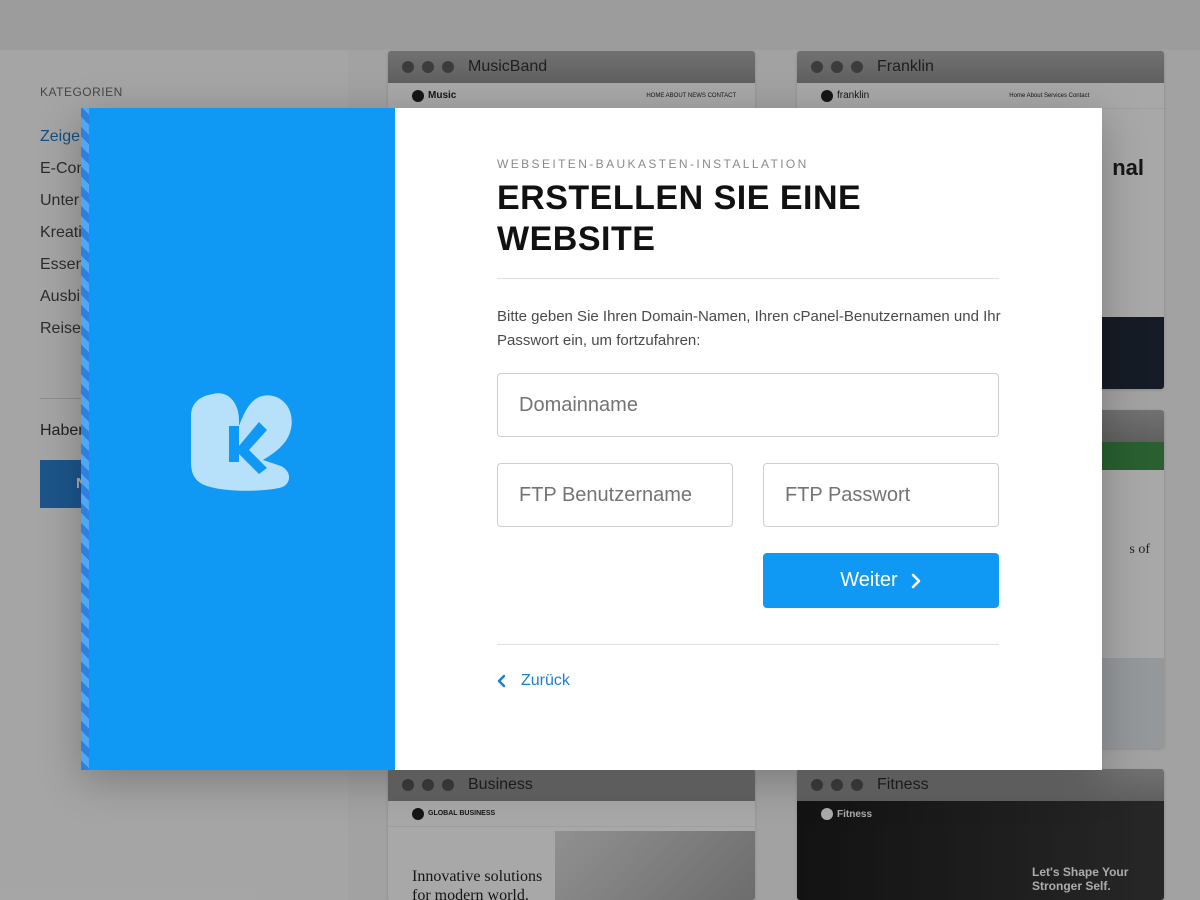  Describe the element at coordinates (85, 439) in the screenshot. I see `brand-panel-stripe` at that location.